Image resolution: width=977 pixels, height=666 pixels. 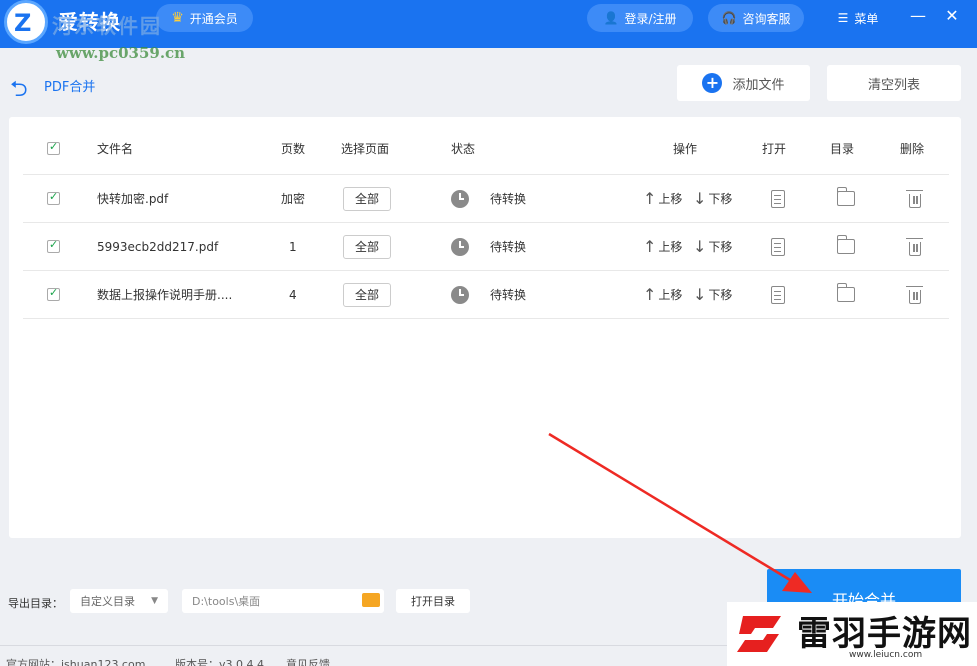 What do you see at coordinates (107, 26) in the screenshot?
I see `watermark-site-name: 河东软件园` at bounding box center [107, 26].